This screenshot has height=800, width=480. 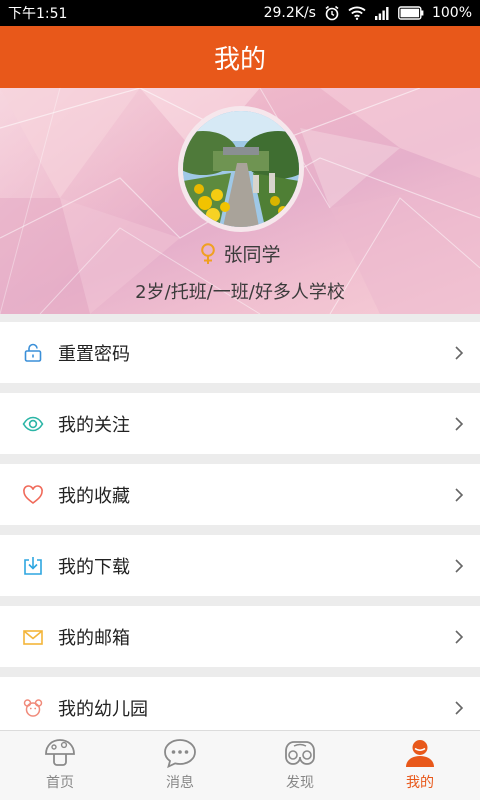 What do you see at coordinates (239, 59) in the screenshot?
I see `page-title: 我的` at bounding box center [239, 59].